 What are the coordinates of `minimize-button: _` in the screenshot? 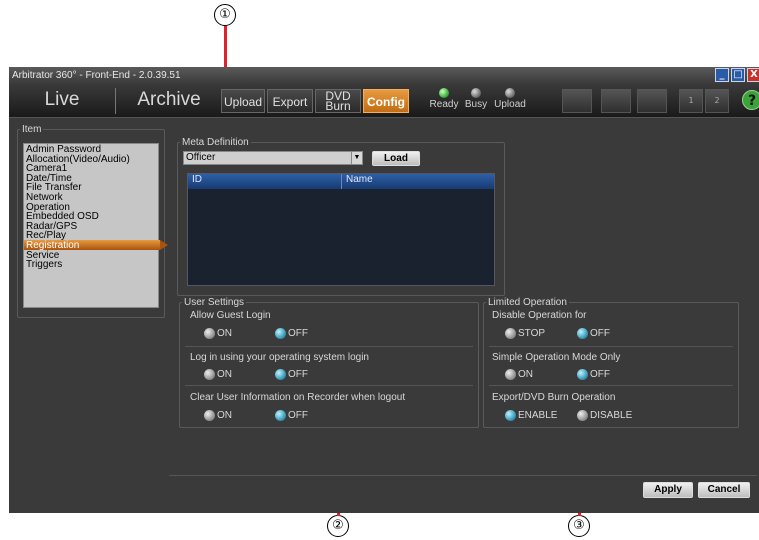 It's located at (722, 75).